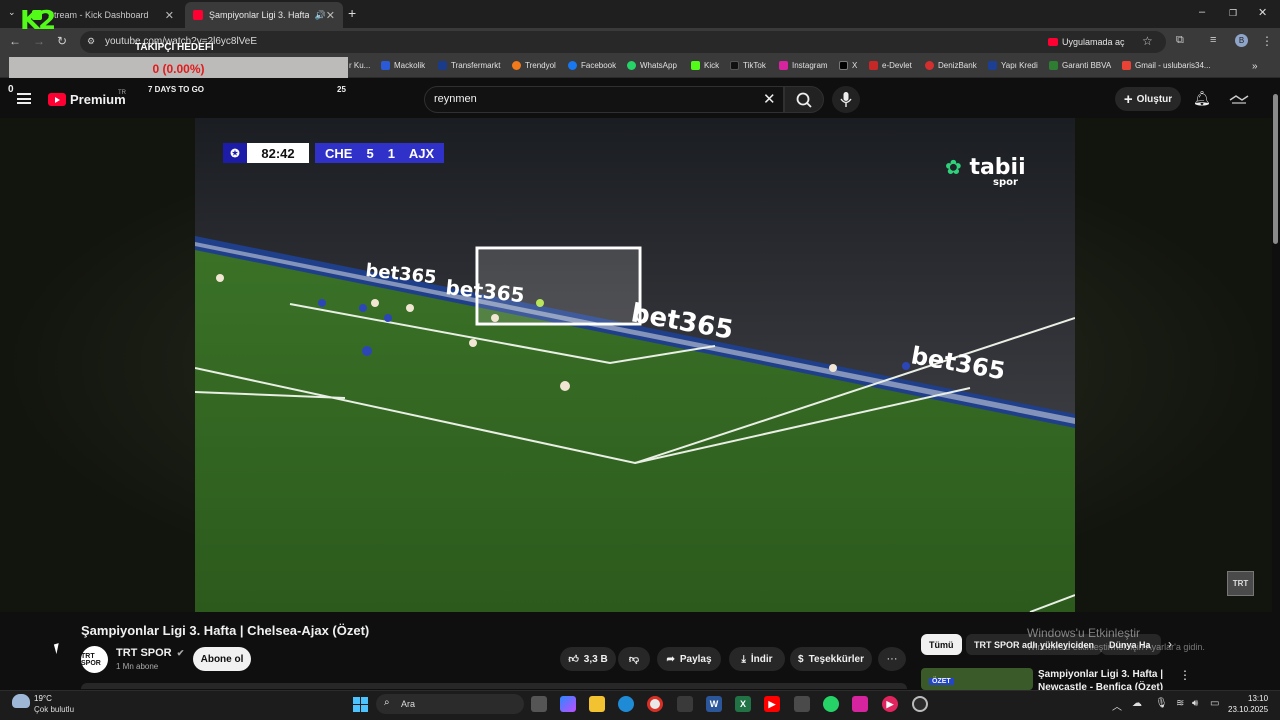 This screenshot has height=720, width=1280. What do you see at coordinates (890, 704) in the screenshot?
I see `media-player-icon: ▶` at bounding box center [890, 704].